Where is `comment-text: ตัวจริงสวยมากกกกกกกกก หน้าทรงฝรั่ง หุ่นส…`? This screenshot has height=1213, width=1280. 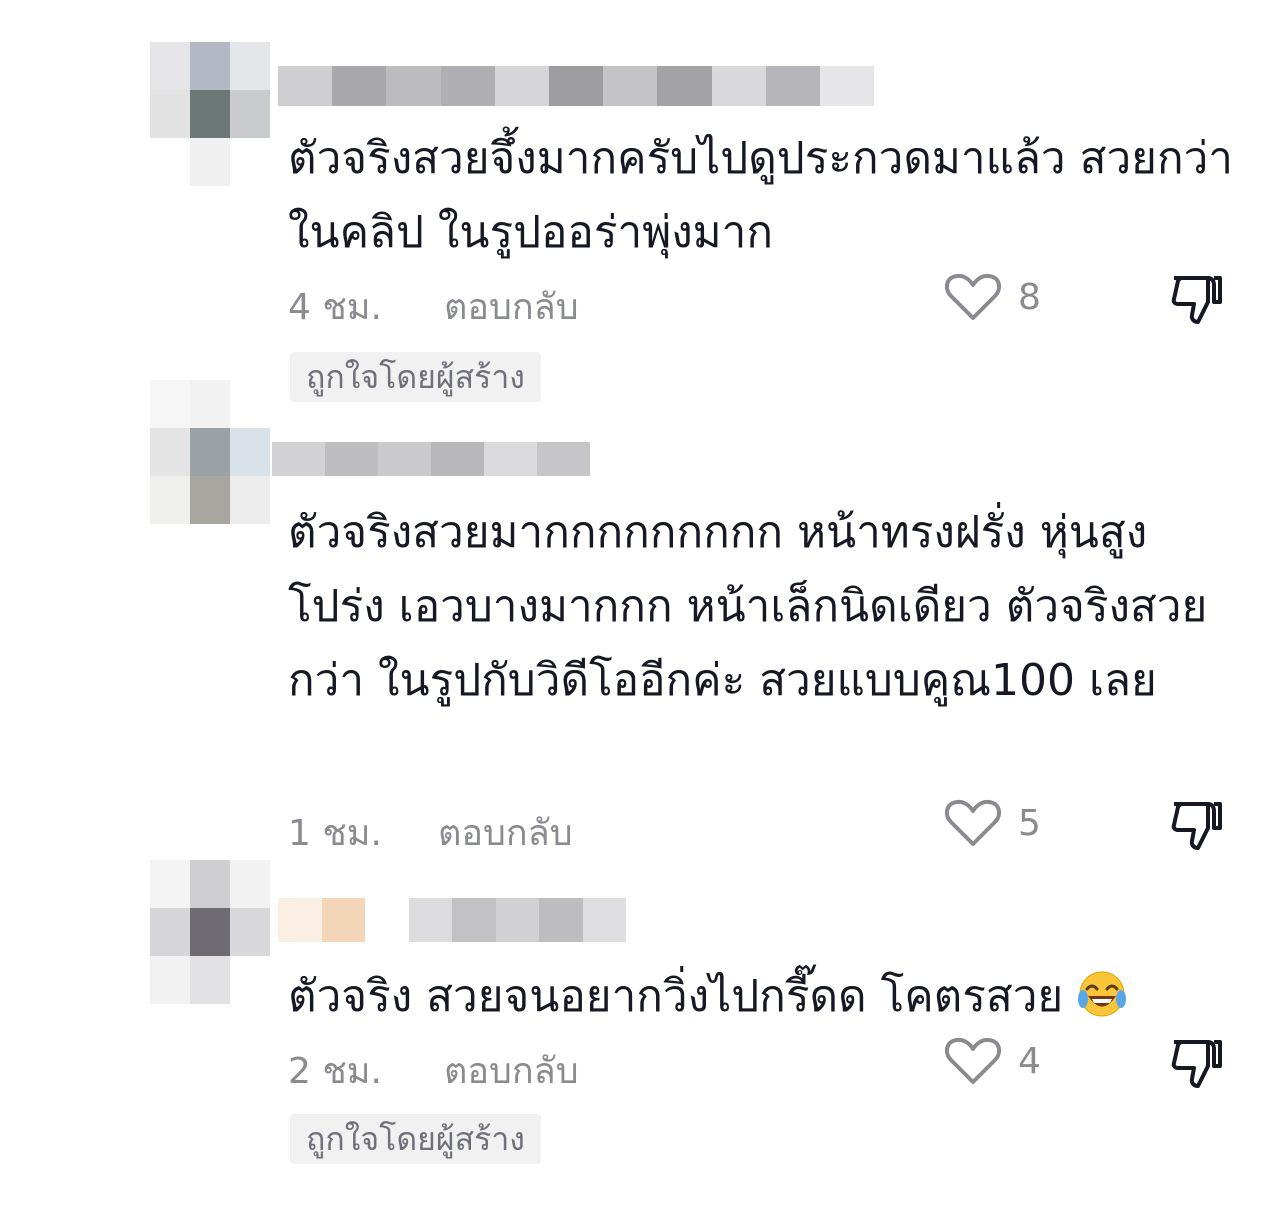 comment-text: ตัวจริงสวยมากกกกกกกกก หน้าทรงฝรั่ง หุ่นส… is located at coordinates (748, 606).